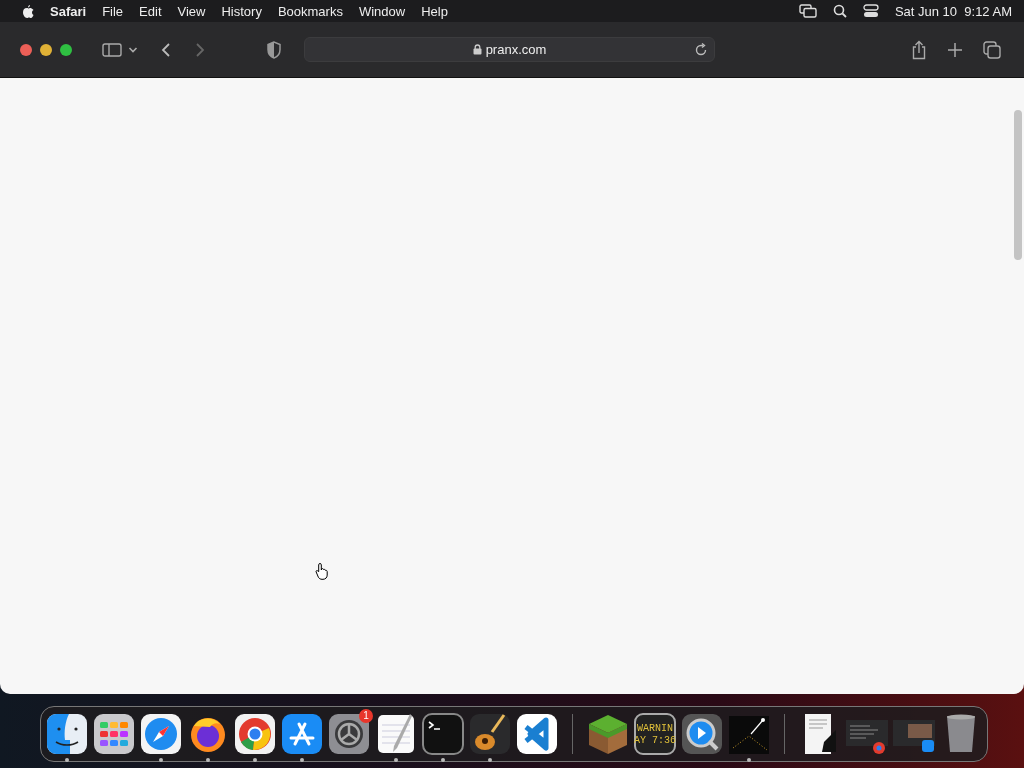 This screenshot has width=1024, height=768. What do you see at coordinates (302, 734) in the screenshot?
I see `app-store-icon` at bounding box center [302, 734].